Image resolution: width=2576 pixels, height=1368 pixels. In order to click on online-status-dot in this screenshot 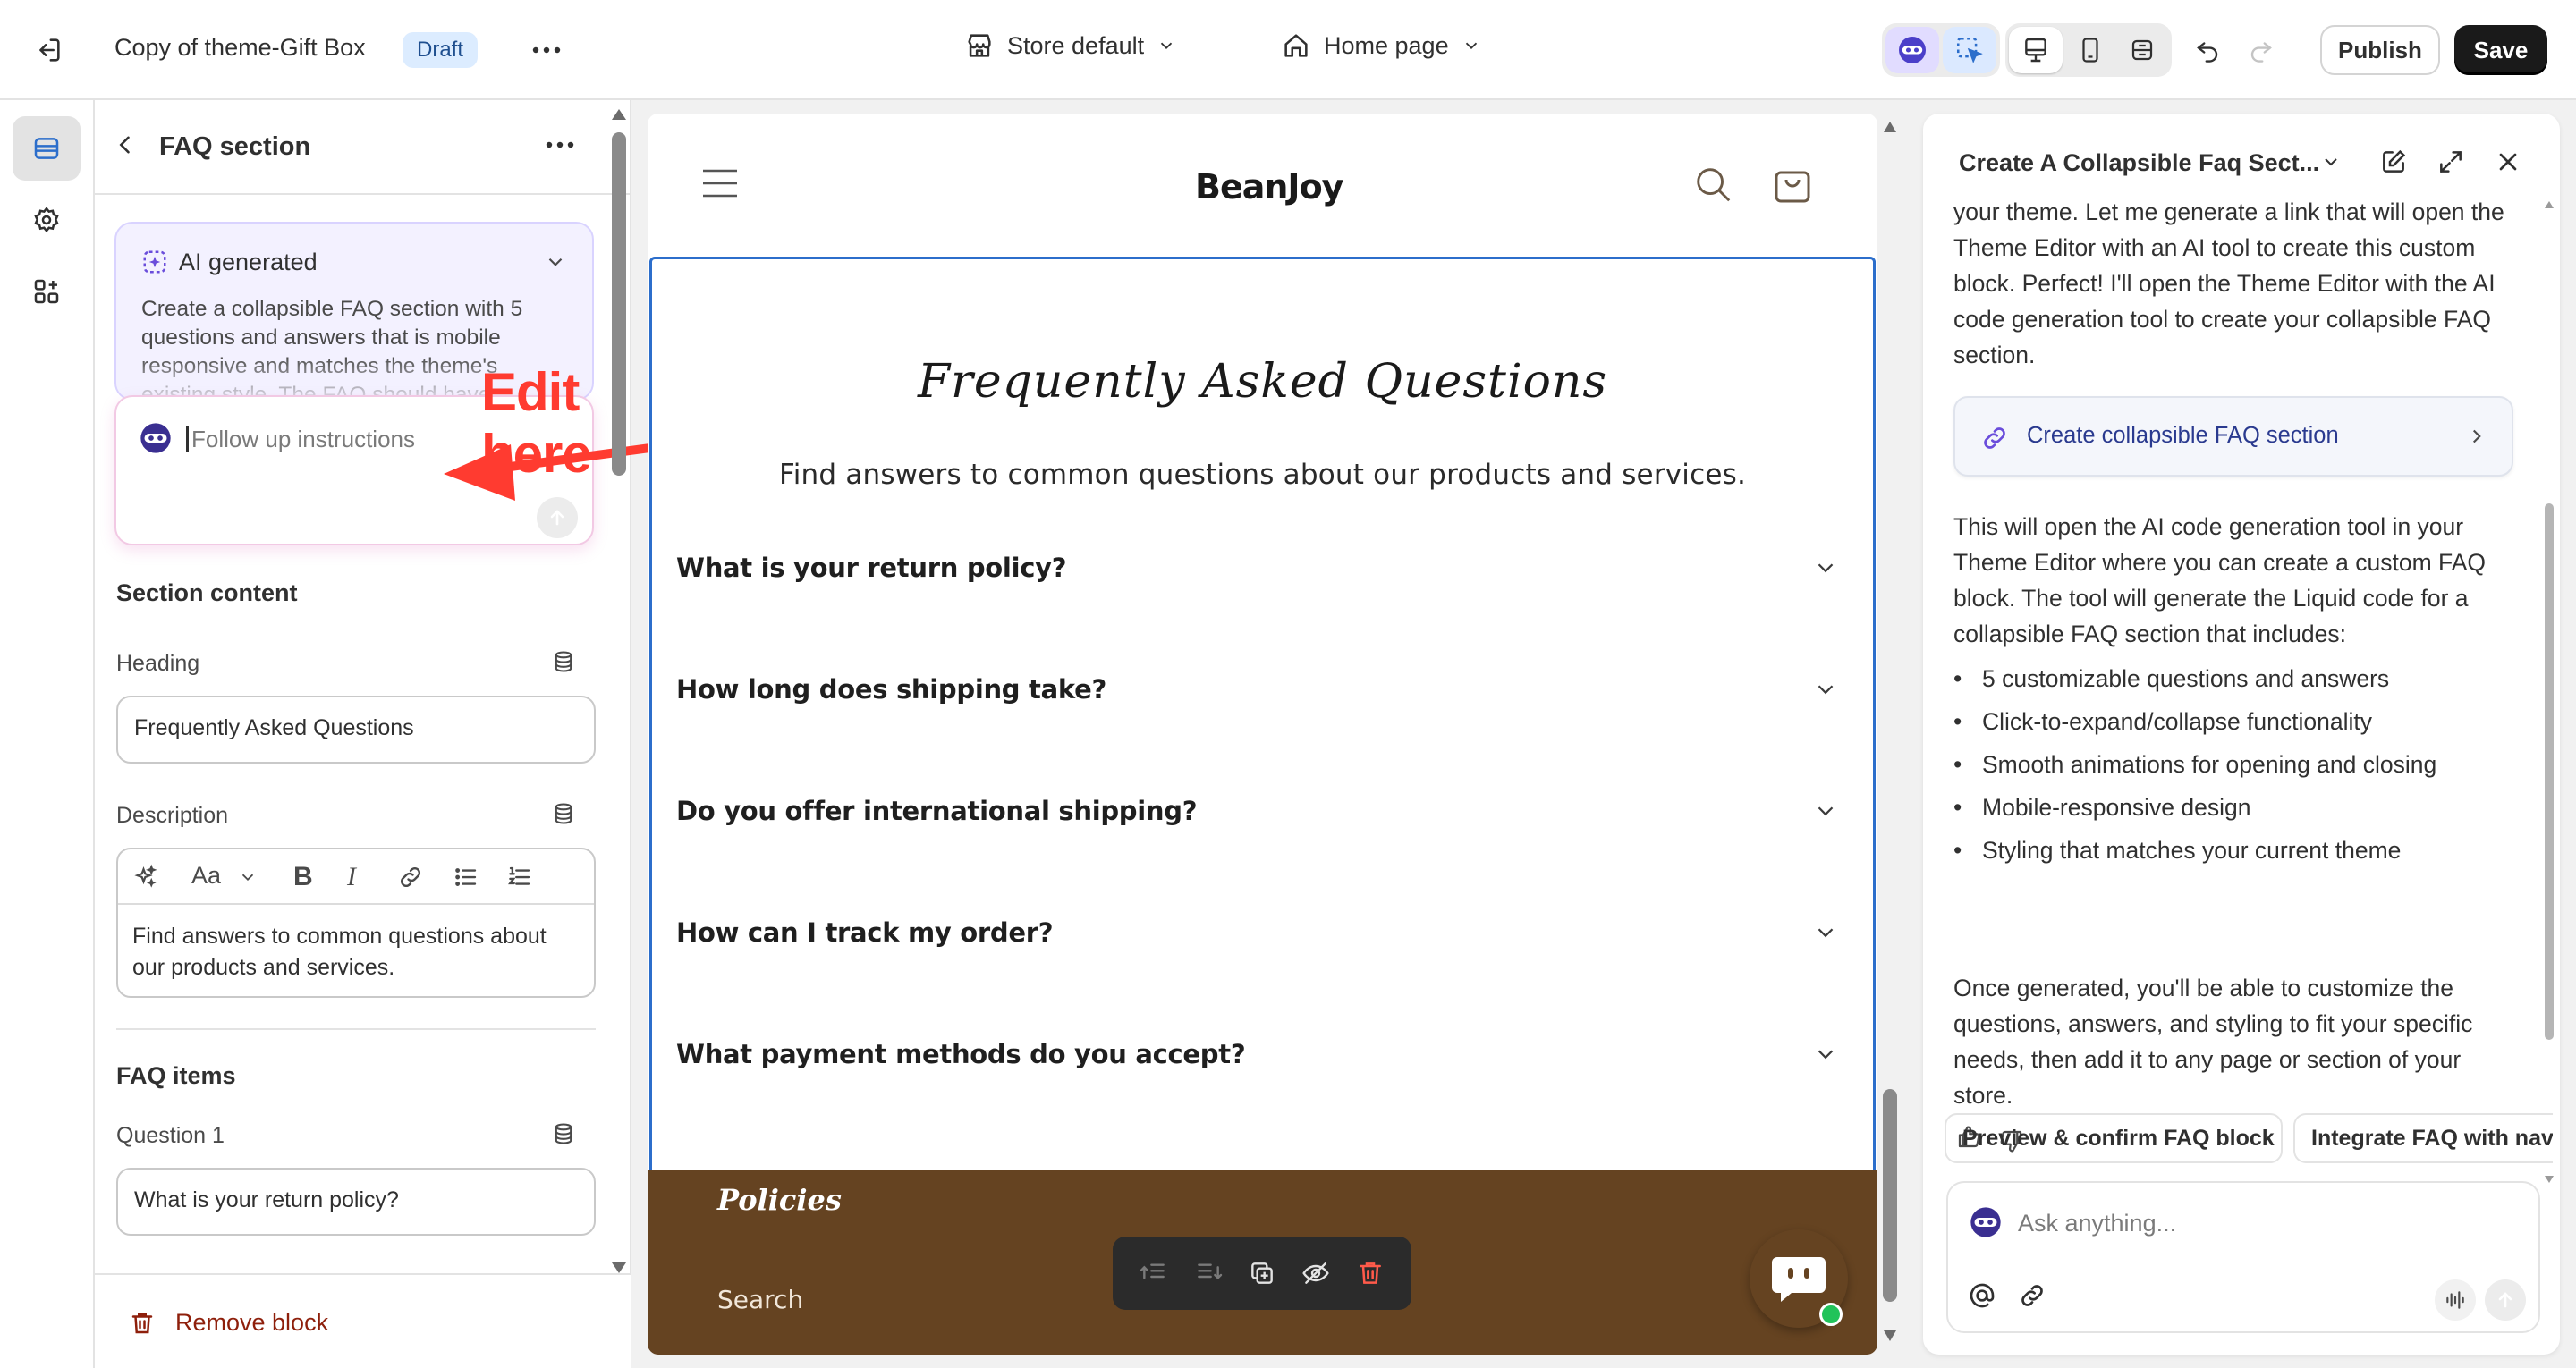, I will do `click(1831, 1315)`.